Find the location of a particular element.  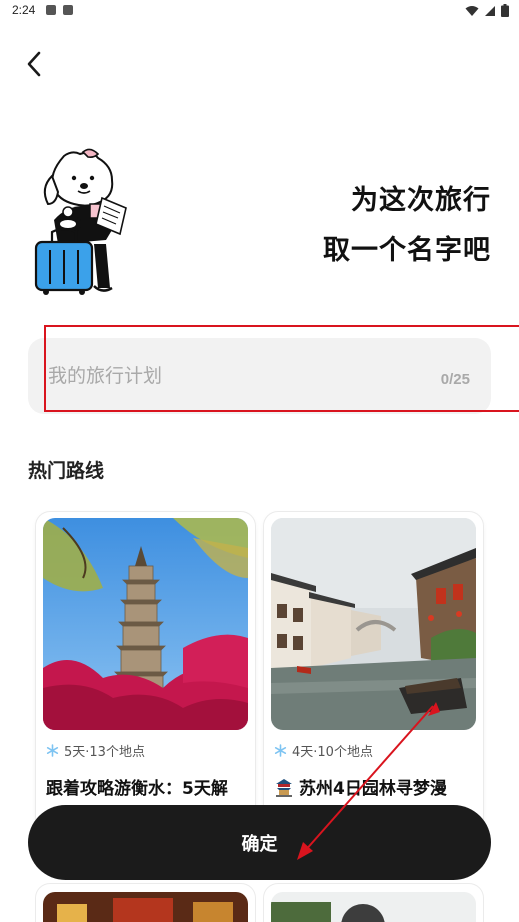

pavilion-icon is located at coordinates (284, 787).